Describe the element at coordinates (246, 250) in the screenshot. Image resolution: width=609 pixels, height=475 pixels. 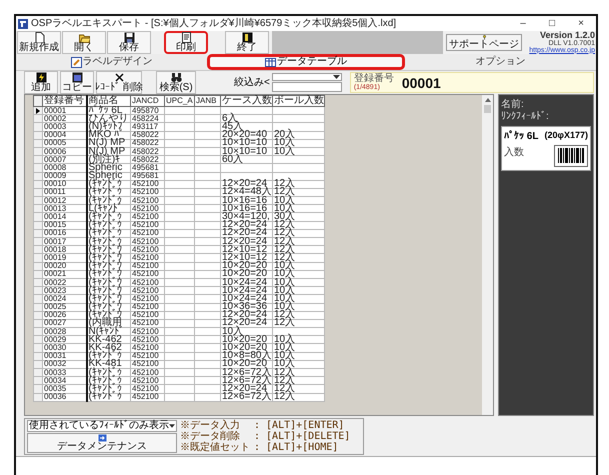
I see `table-cell: 12×10=12` at that location.